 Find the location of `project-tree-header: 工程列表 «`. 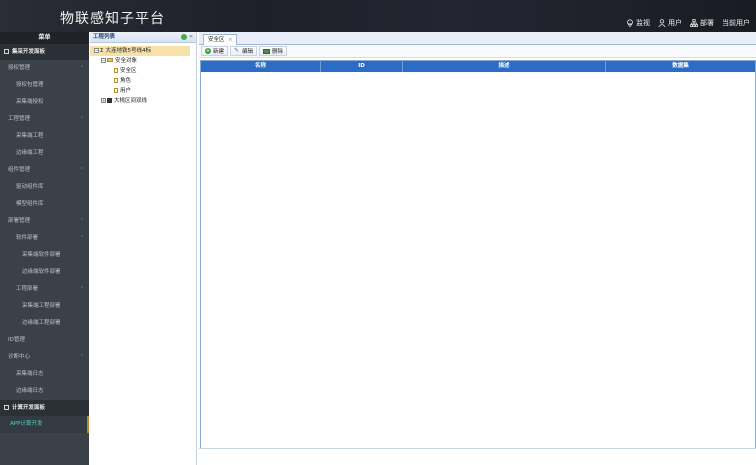

project-tree-header: 工程列表 « is located at coordinates (143, 37).